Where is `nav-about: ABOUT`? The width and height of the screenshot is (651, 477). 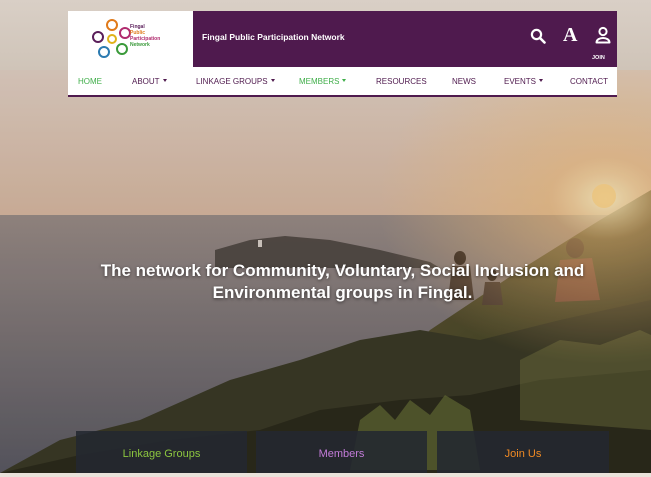
nav-about: ABOUT is located at coordinates (149, 81).